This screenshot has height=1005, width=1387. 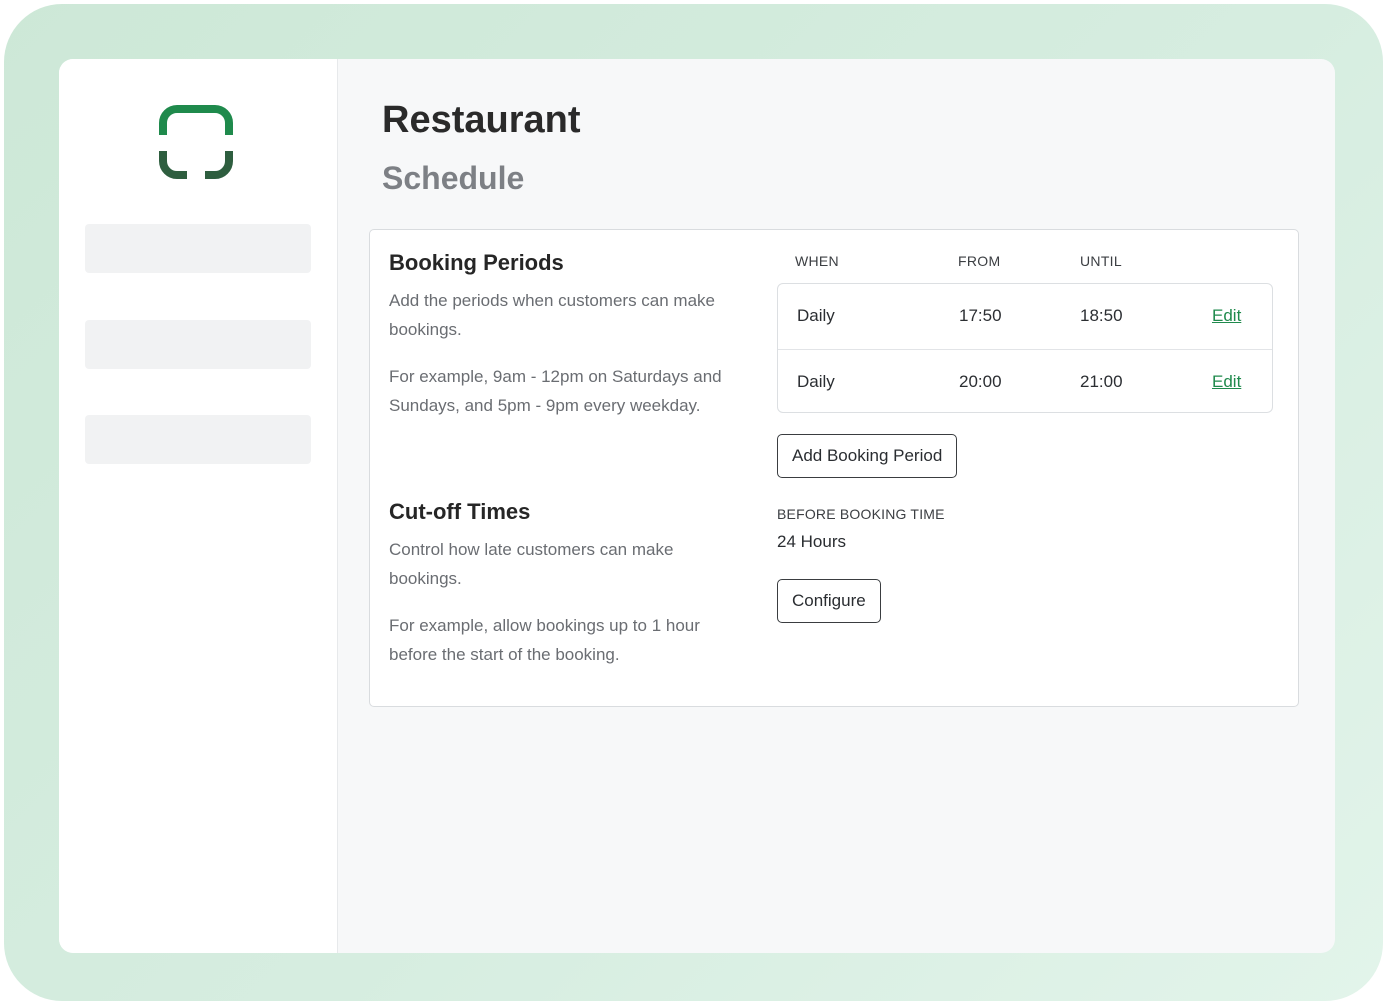 I want to click on cutoff-label: BEFORE BOOKING TIME, so click(x=861, y=514).